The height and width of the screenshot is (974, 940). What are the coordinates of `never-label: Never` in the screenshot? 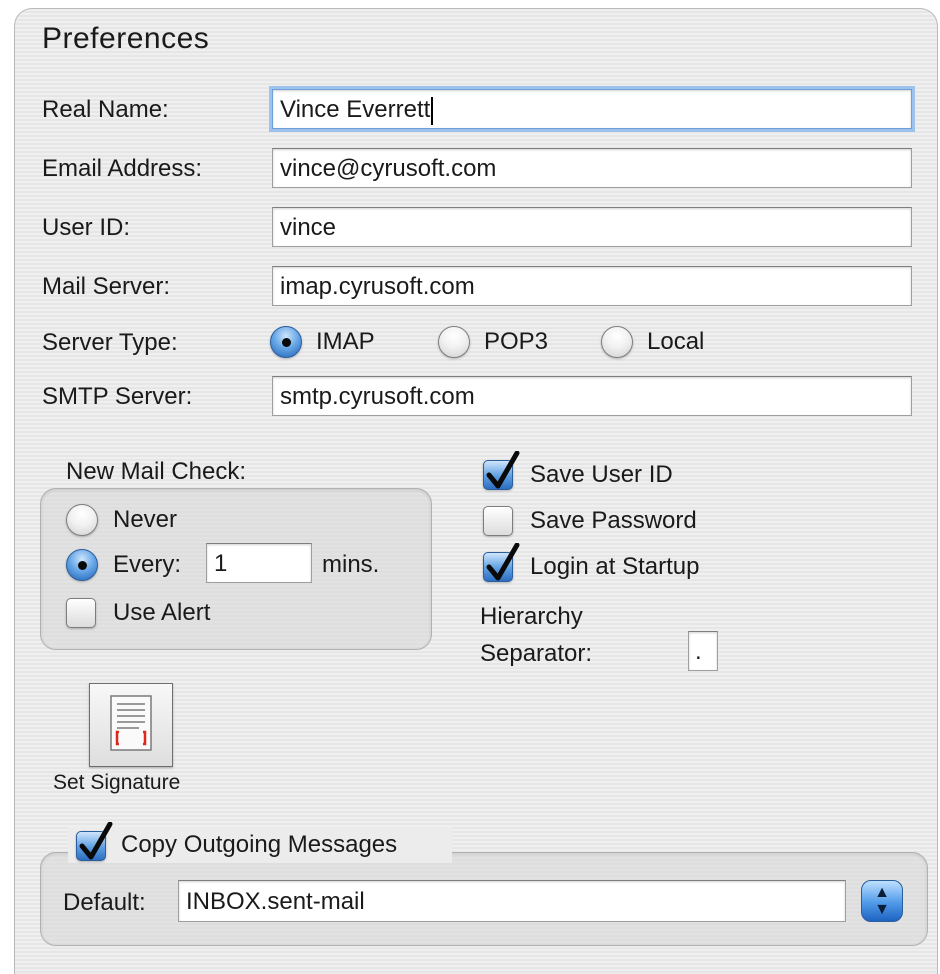 It's located at (145, 520).